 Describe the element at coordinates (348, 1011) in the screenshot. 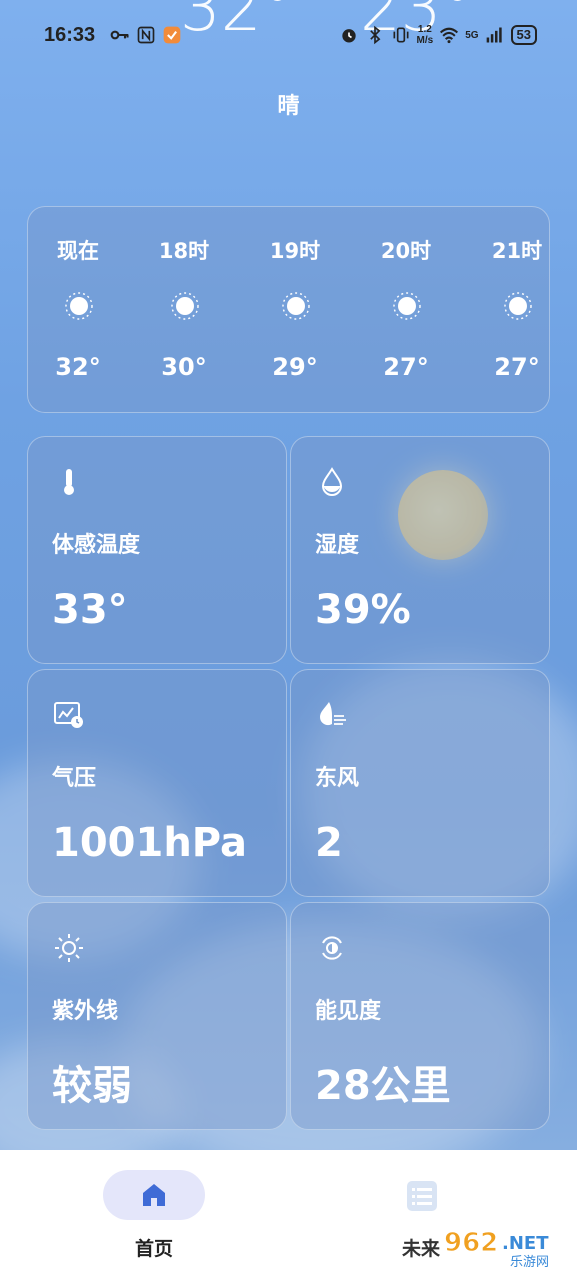

I see `visibility-label: 能见度` at that location.